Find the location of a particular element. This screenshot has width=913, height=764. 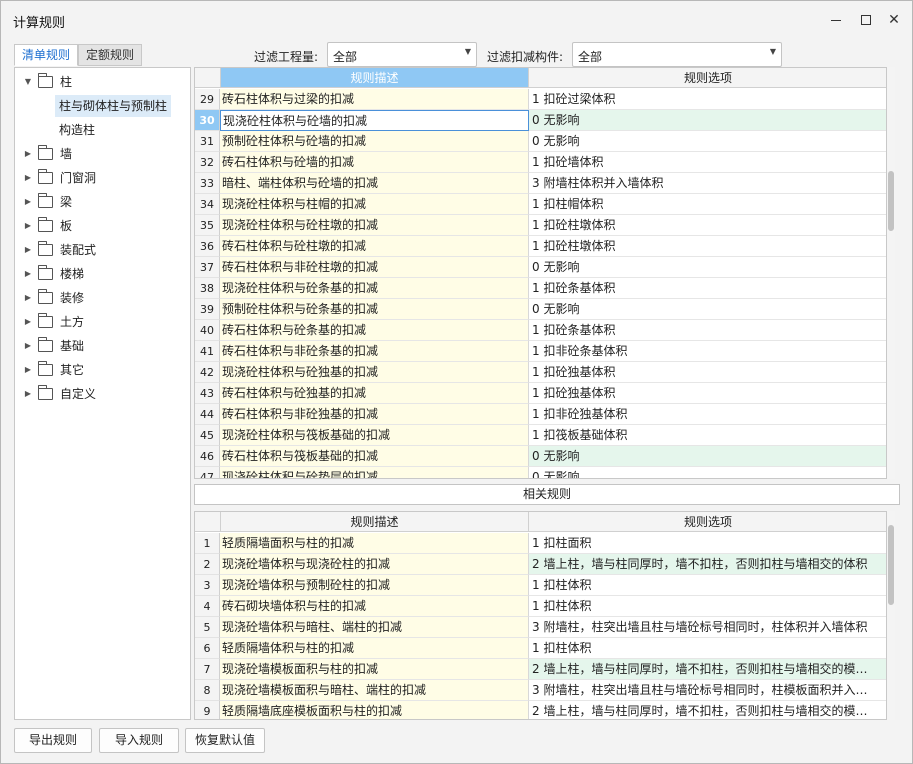

table-row: 30 现浇砼柱体积与砼墙的扣减 0 无影响 is located at coordinates (540, 120).